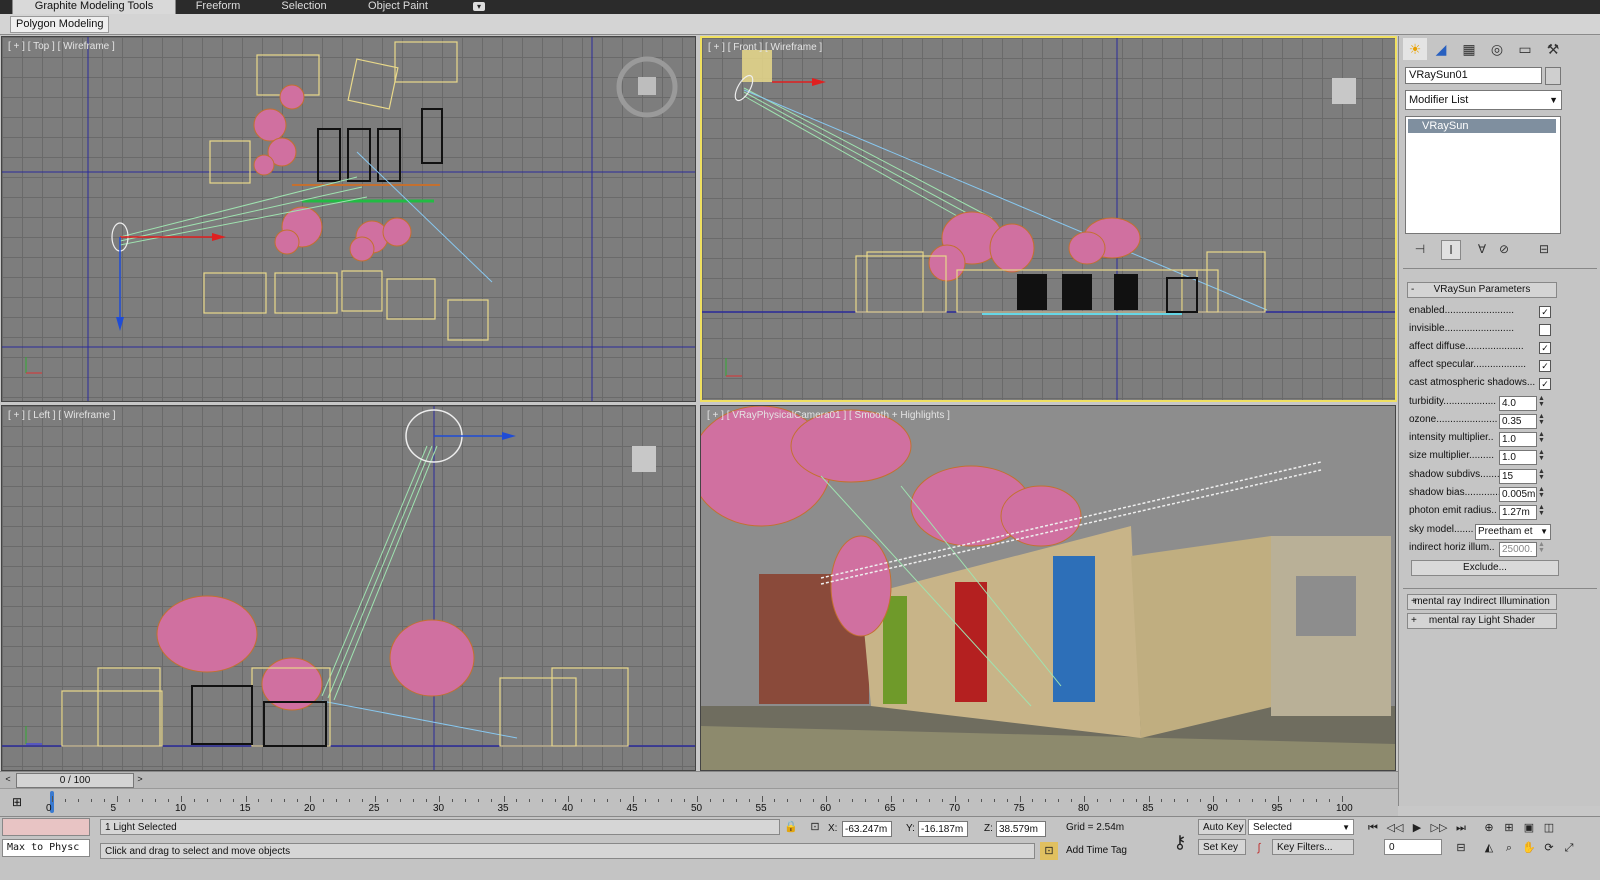 The height and width of the screenshot is (880, 1600). What do you see at coordinates (1544, 249) in the screenshot?
I see `configure-sets-icon: ⊟` at bounding box center [1544, 249].